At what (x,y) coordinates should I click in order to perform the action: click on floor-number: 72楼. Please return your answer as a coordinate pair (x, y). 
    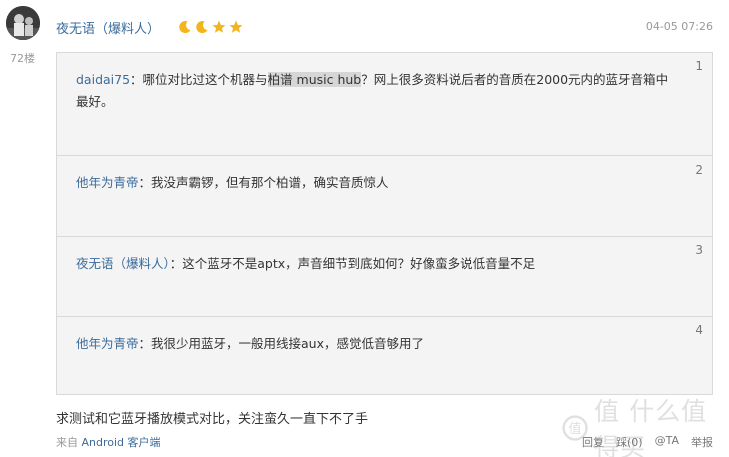
    Looking at the image, I should click on (22, 58).